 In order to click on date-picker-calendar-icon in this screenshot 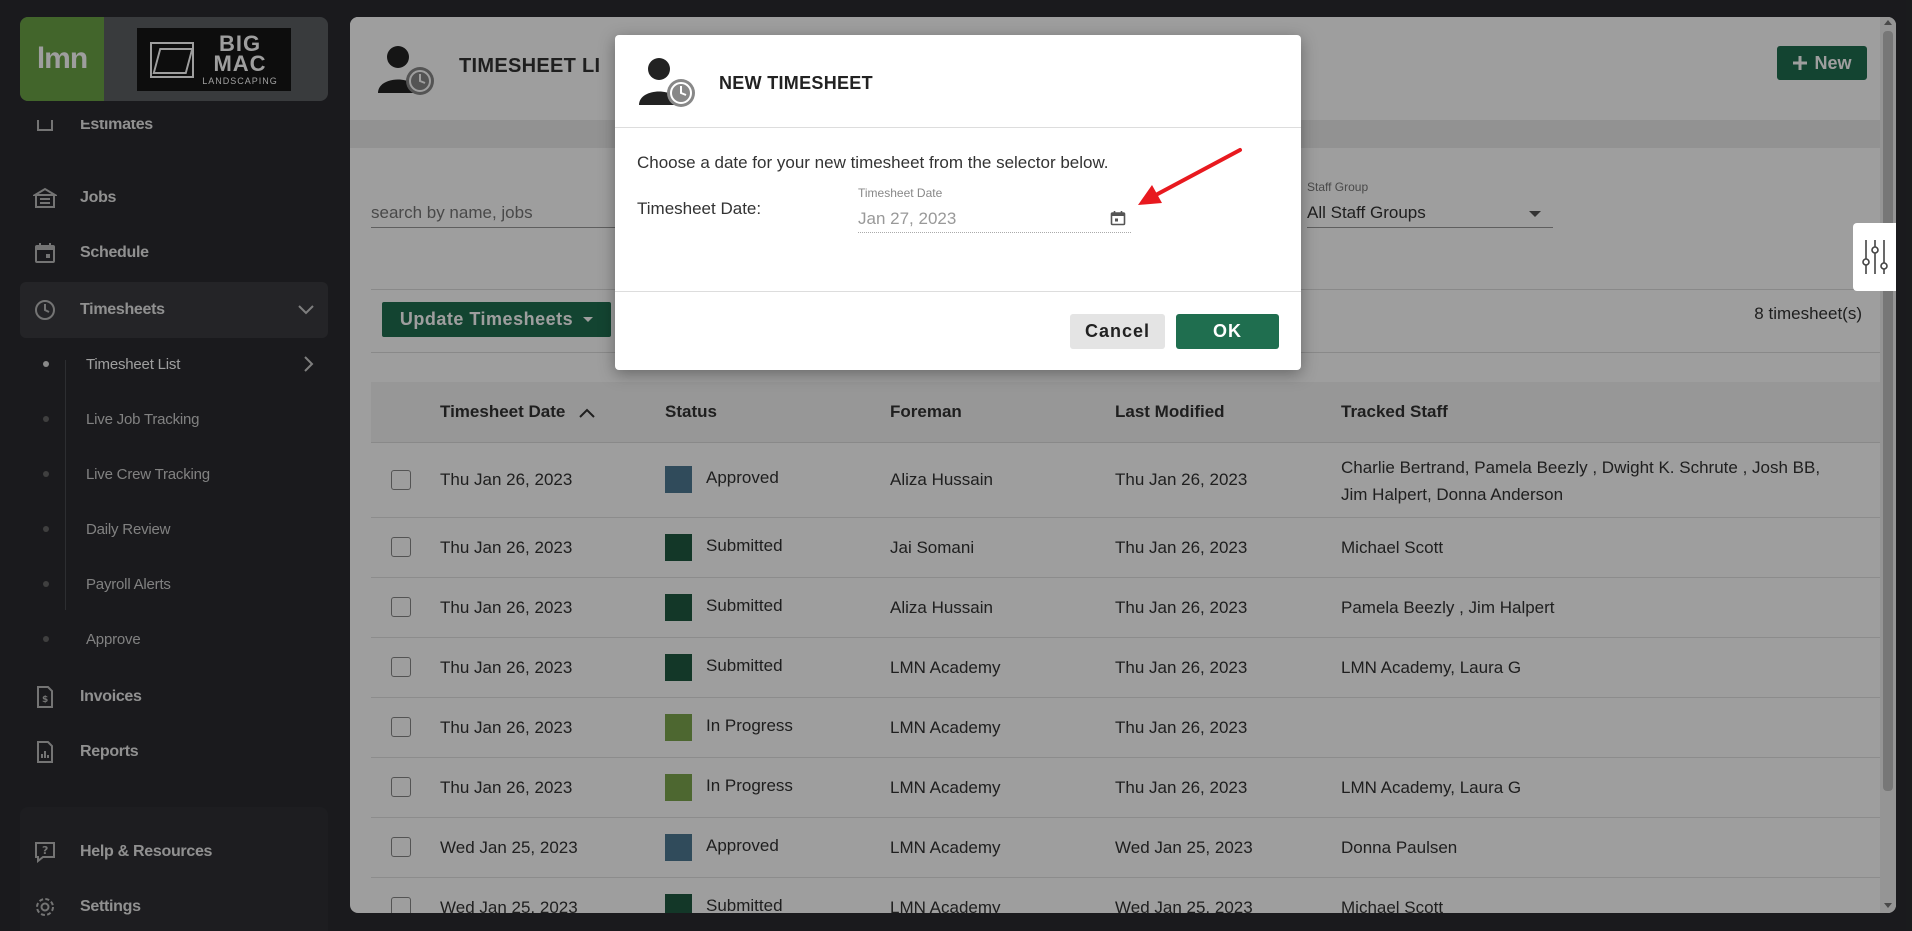, I will do `click(1118, 220)`.